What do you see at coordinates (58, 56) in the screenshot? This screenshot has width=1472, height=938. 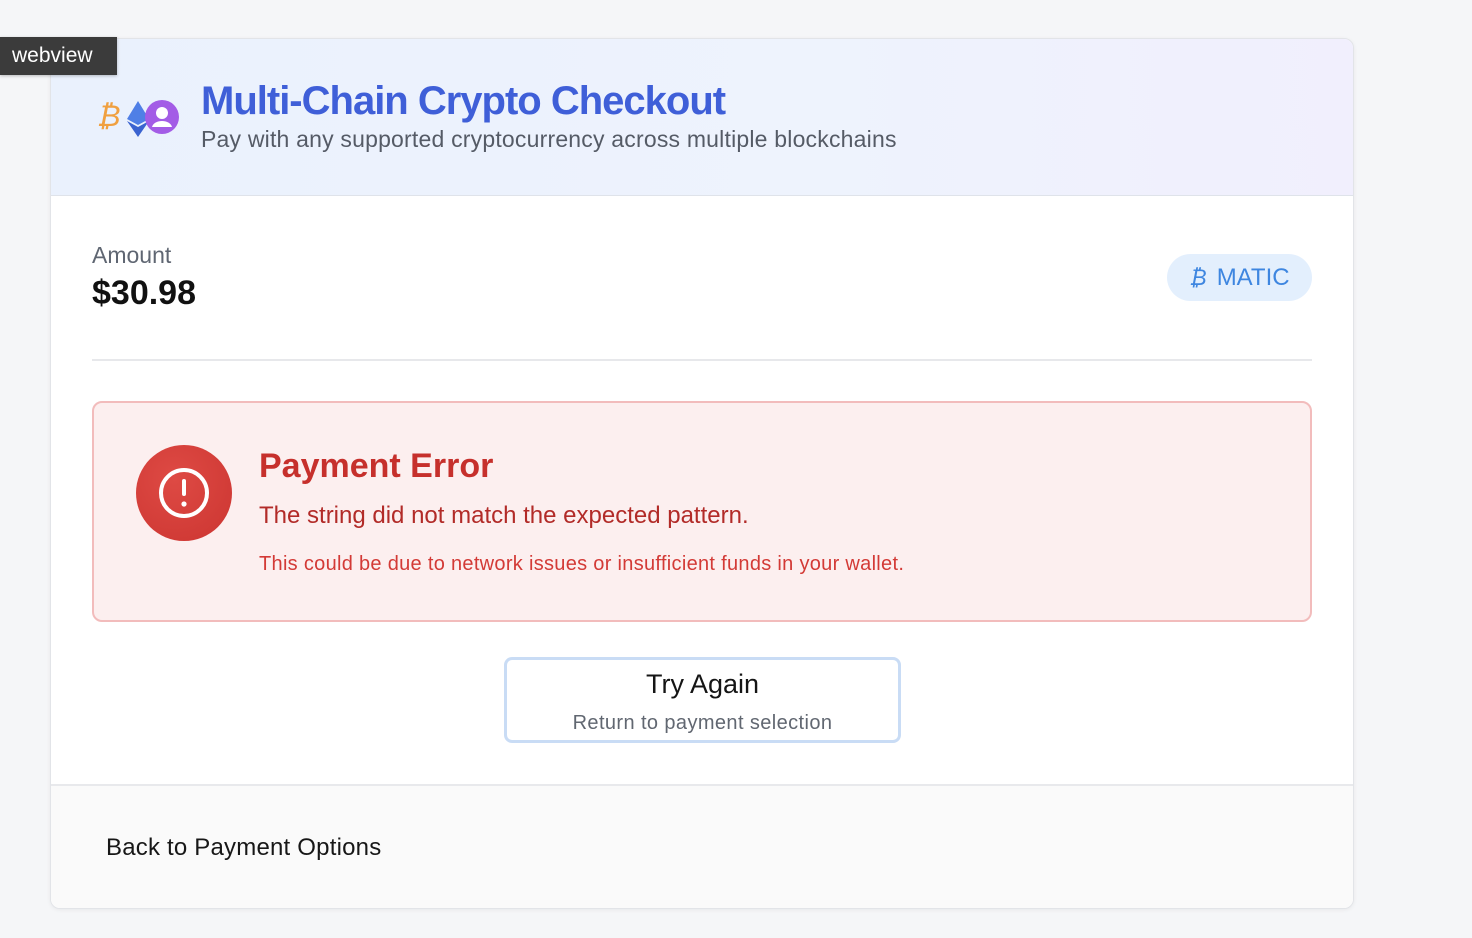 I see `webview-label: webview` at bounding box center [58, 56].